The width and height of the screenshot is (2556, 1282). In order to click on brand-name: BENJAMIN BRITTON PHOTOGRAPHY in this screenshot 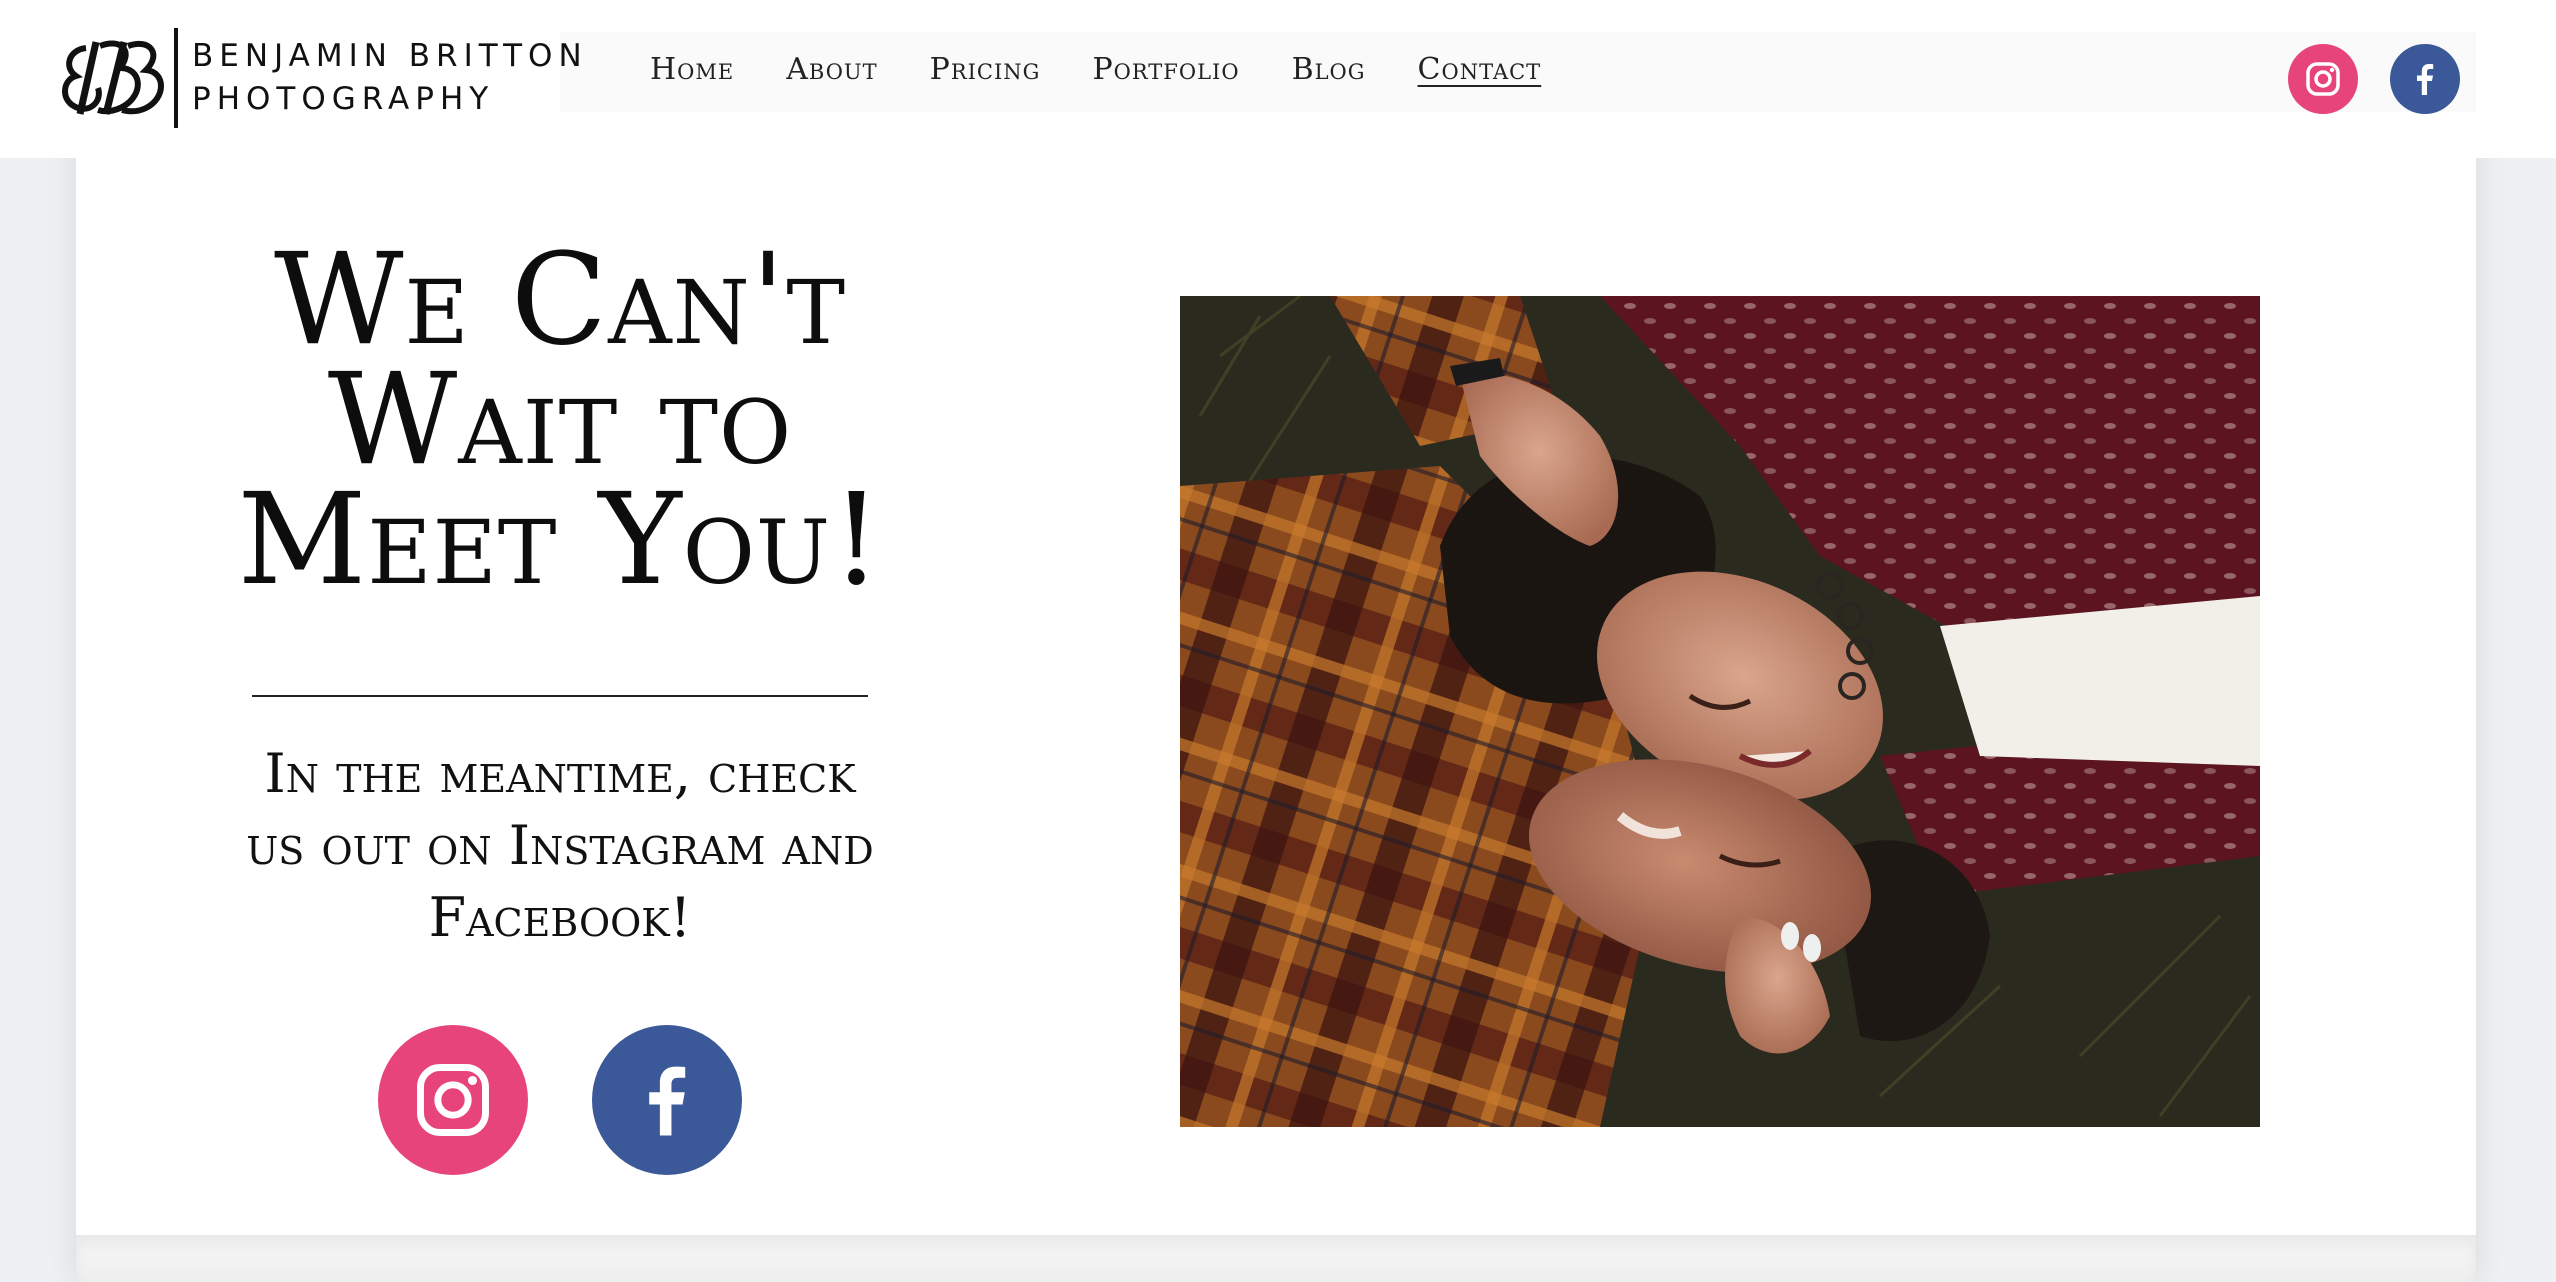, I will do `click(390, 78)`.